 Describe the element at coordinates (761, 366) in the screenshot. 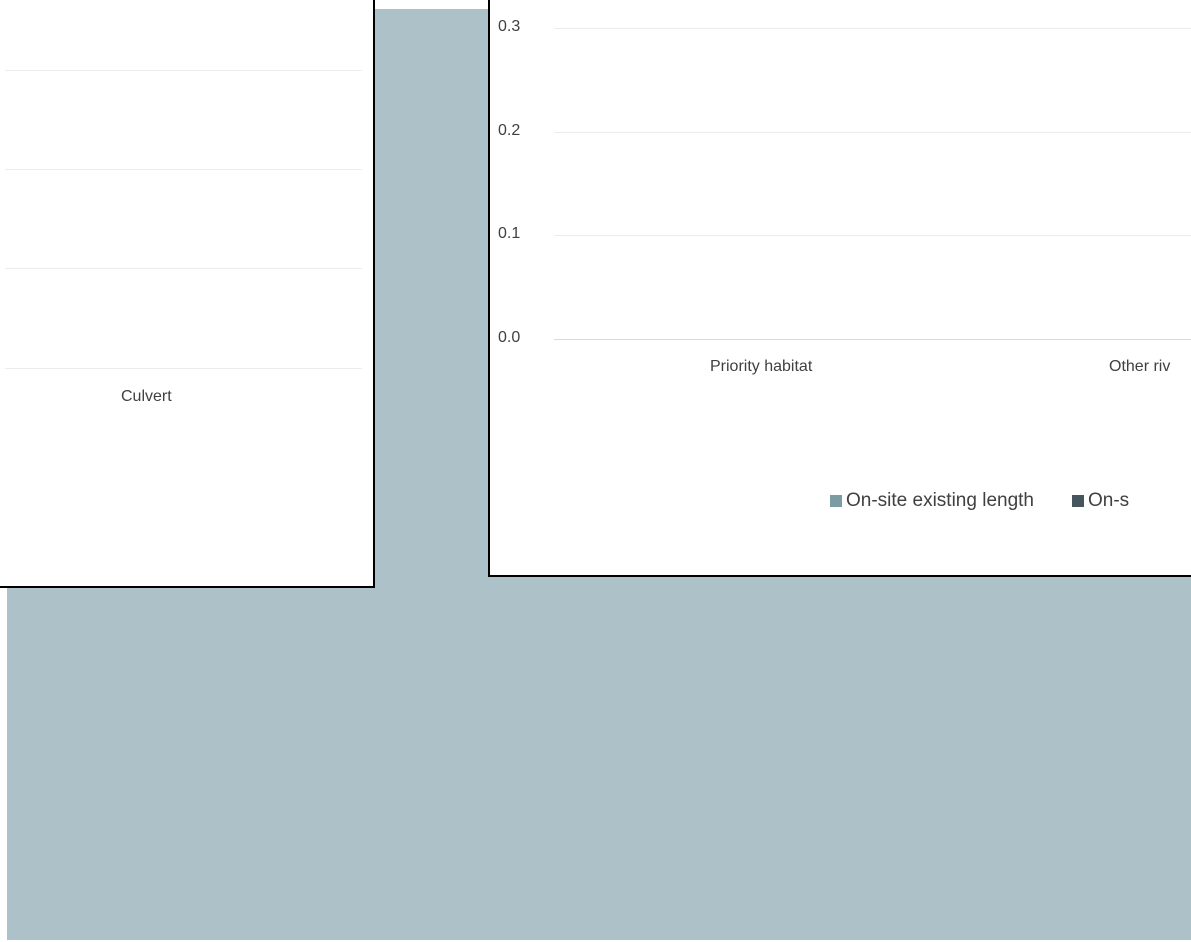

I see `category-label-priority-habitat: Priority habitat` at that location.